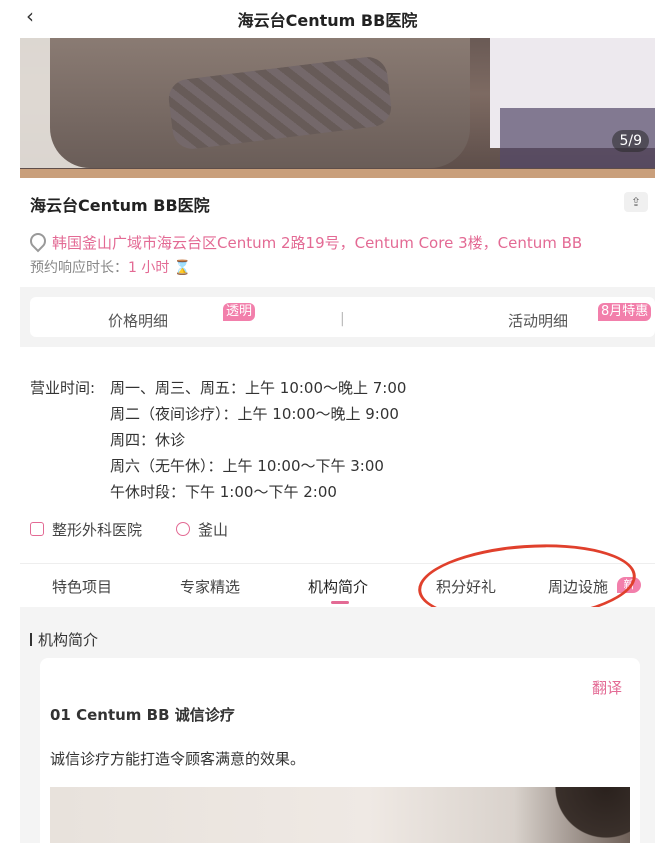 This screenshot has width=655, height=858. Describe the element at coordinates (538, 320) in the screenshot. I see `event-detail-link: 活动明细` at that location.